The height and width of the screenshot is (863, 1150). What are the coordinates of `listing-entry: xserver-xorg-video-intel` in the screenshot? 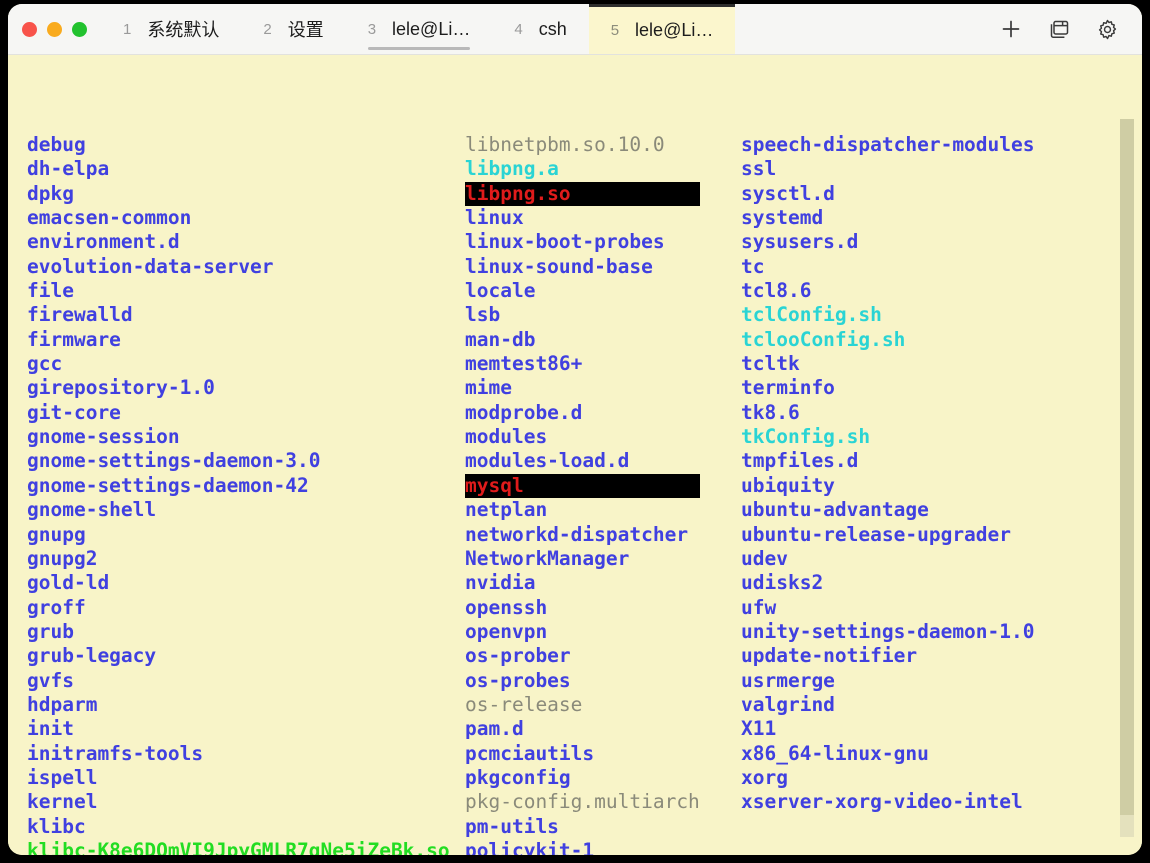 It's located at (882, 802).